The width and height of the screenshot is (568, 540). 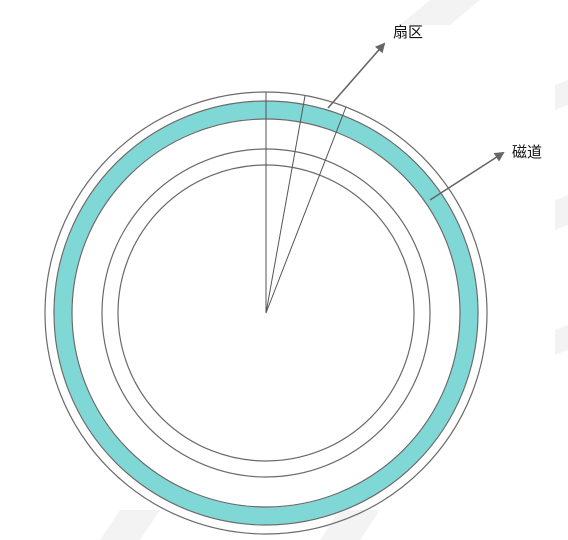 What do you see at coordinates (527, 152) in the screenshot?
I see `track-label: 磁道` at bounding box center [527, 152].